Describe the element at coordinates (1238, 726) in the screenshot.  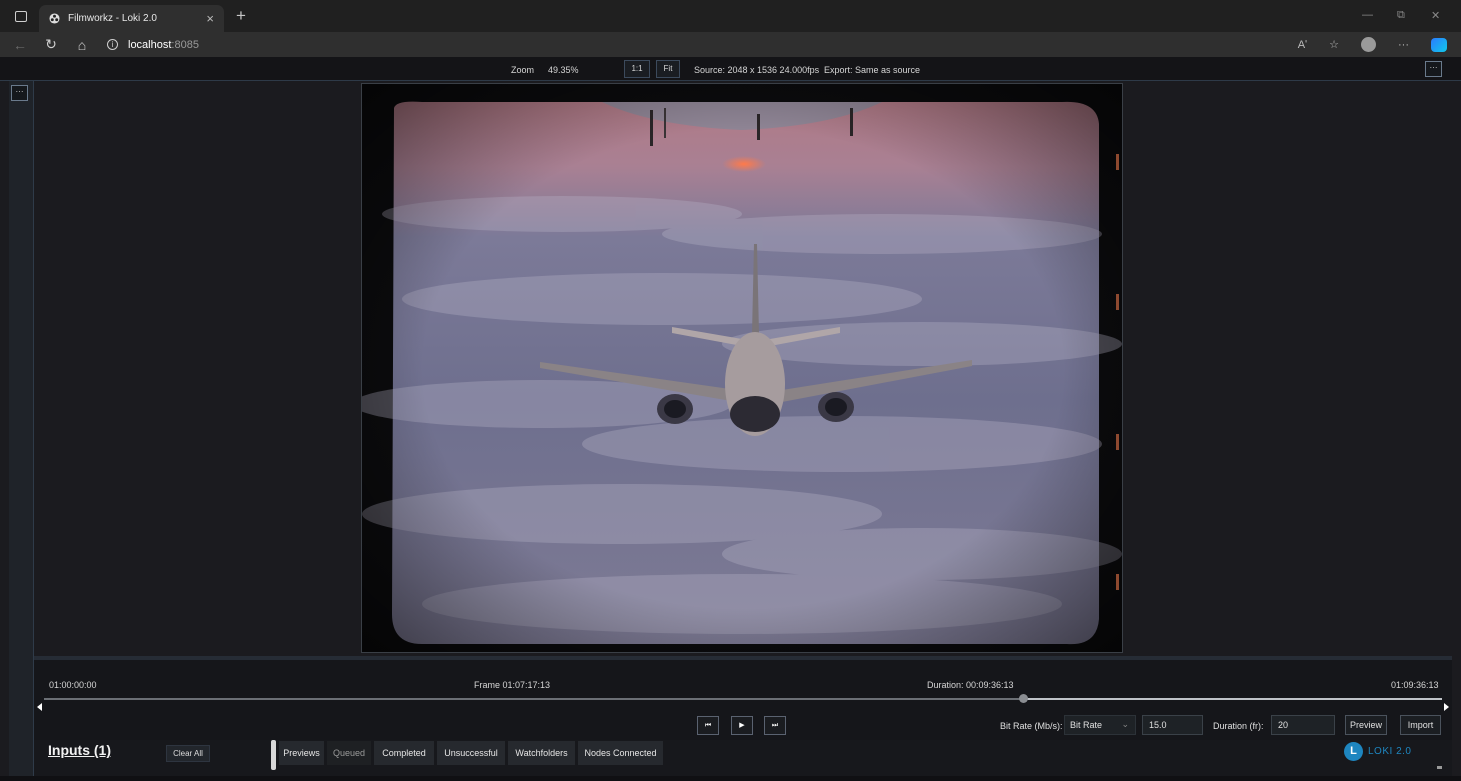
I see `duration-label: Duration (fr):` at that location.